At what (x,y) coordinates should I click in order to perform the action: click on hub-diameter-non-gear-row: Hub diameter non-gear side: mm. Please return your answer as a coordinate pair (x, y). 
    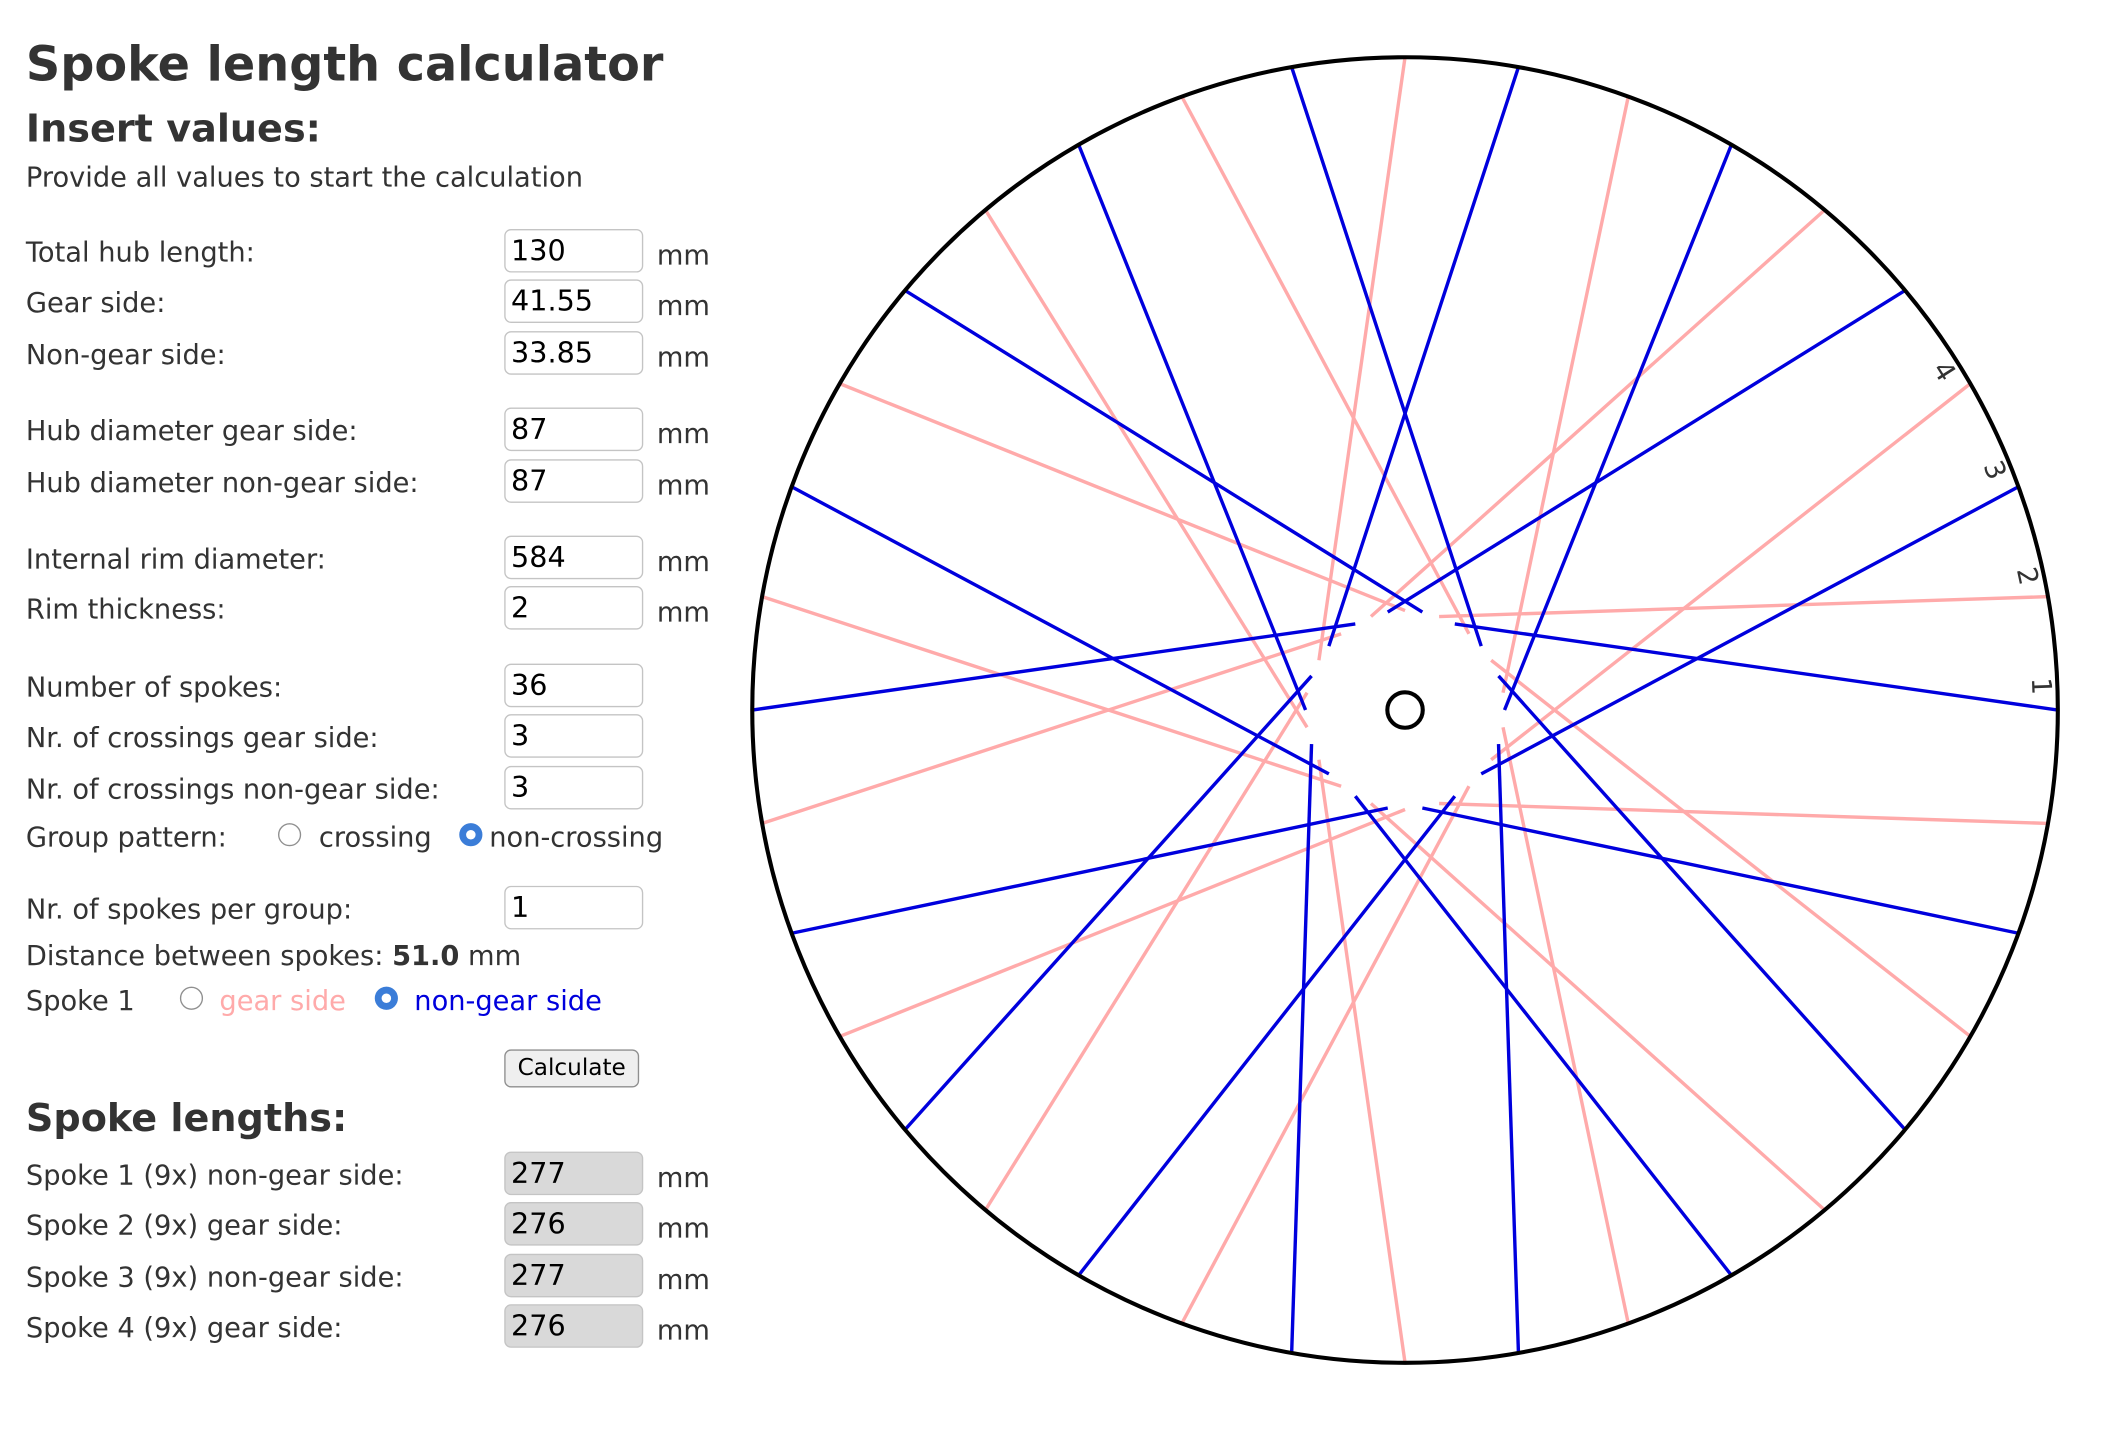
    Looking at the image, I should click on (380, 482).